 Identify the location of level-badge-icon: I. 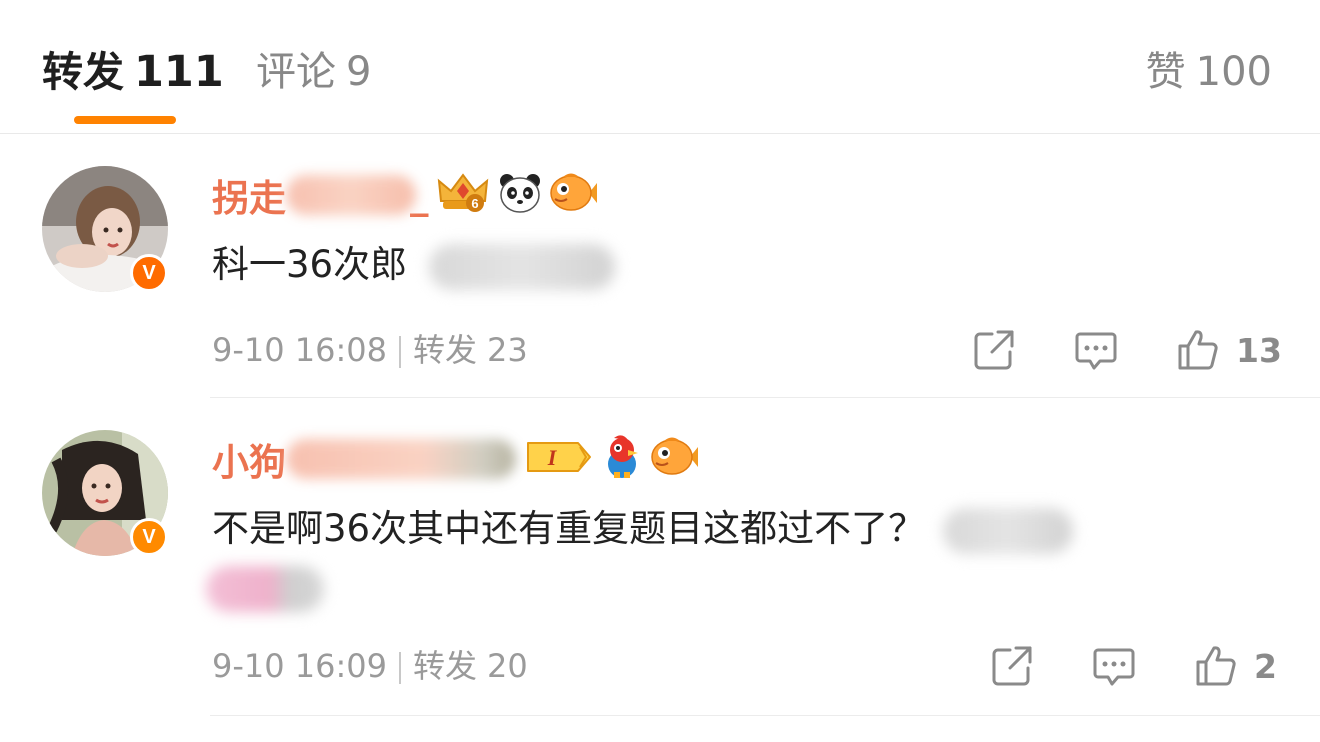
(558, 459).